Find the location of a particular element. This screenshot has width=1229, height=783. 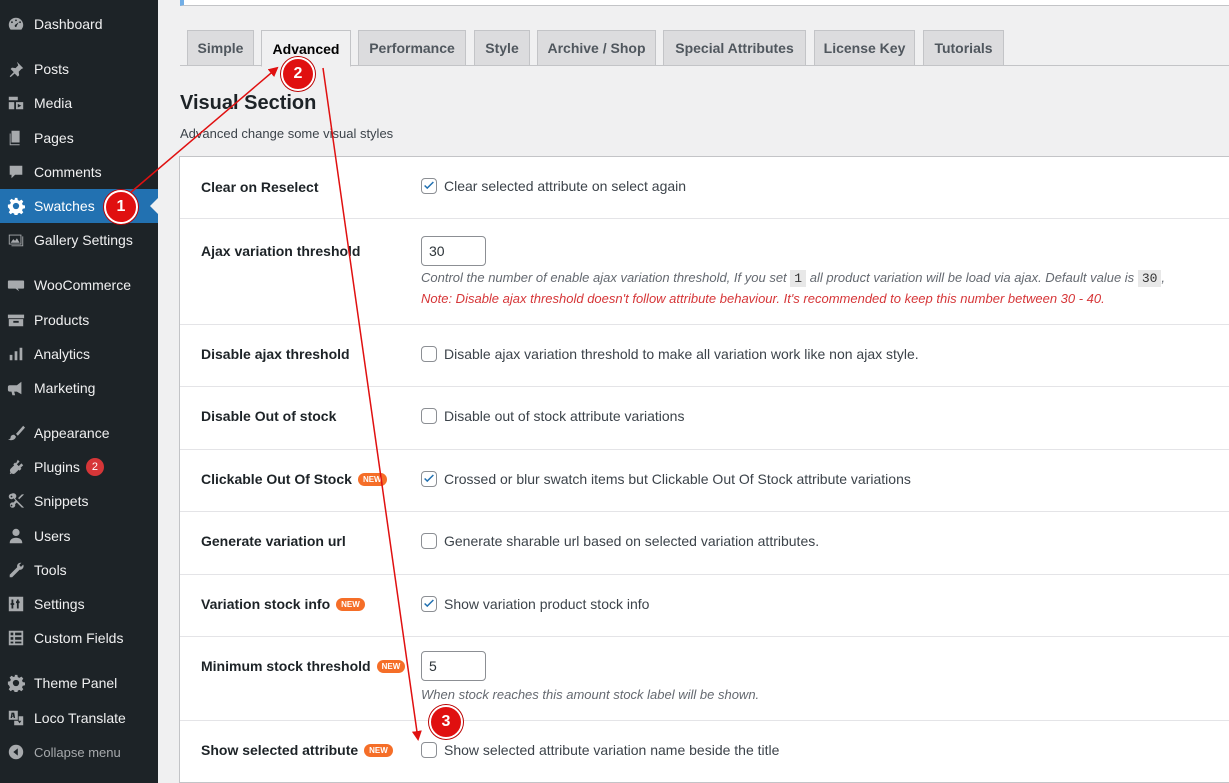

tab-performance: Performance is located at coordinates (412, 48).